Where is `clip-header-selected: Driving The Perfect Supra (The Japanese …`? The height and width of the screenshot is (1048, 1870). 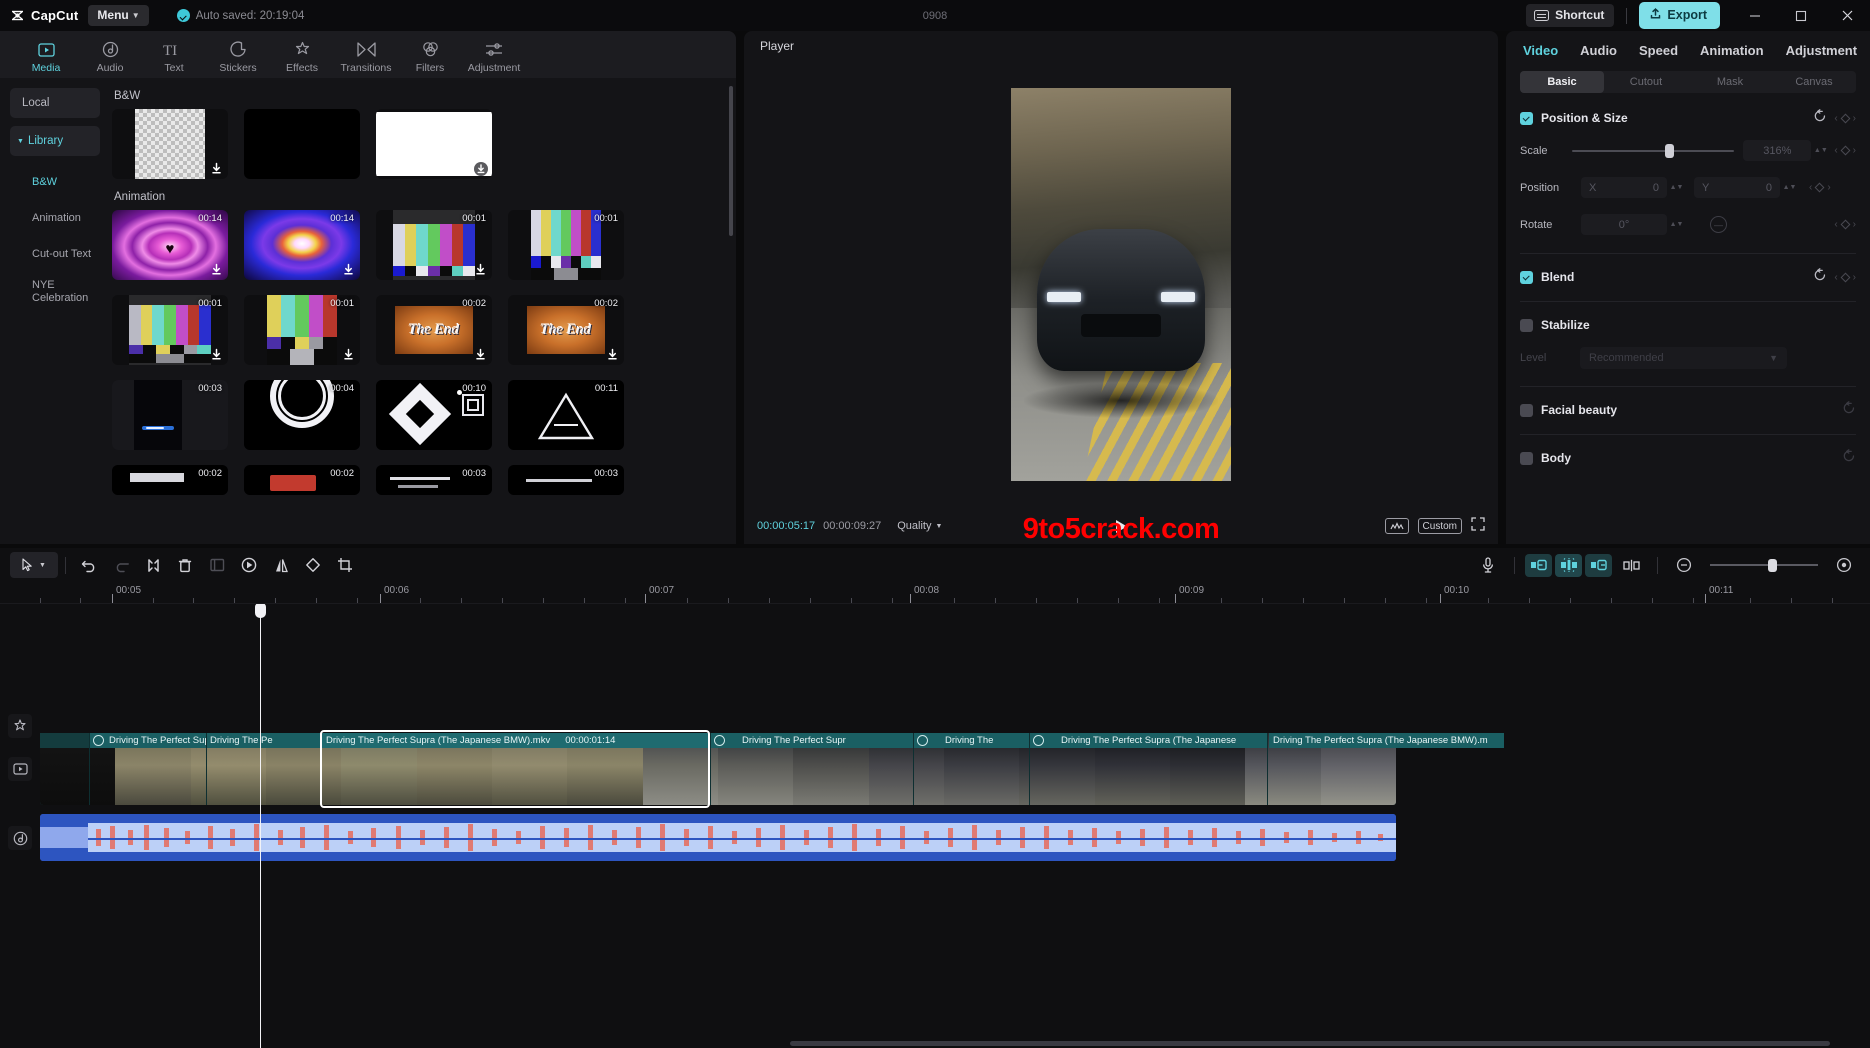
clip-header-selected: Driving The Perfect Supra (The Japanese … is located at coordinates (515, 740).